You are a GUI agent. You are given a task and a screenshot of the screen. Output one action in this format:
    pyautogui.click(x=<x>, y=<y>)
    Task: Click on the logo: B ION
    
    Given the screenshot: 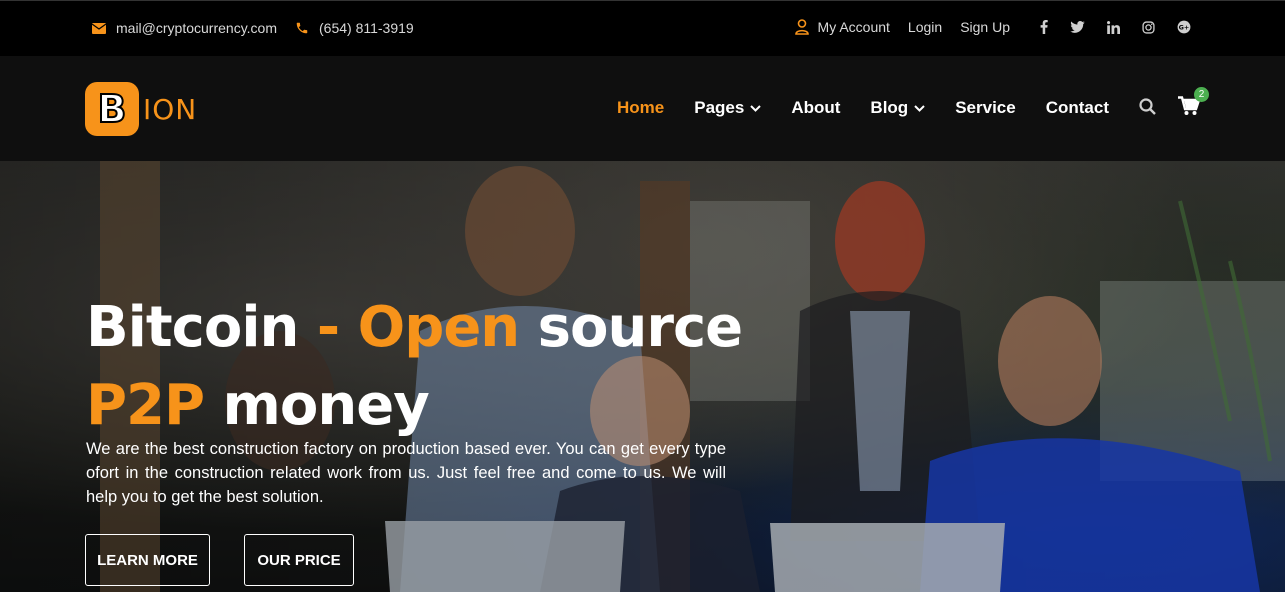 What is the action you would take?
    pyautogui.click(x=141, y=109)
    